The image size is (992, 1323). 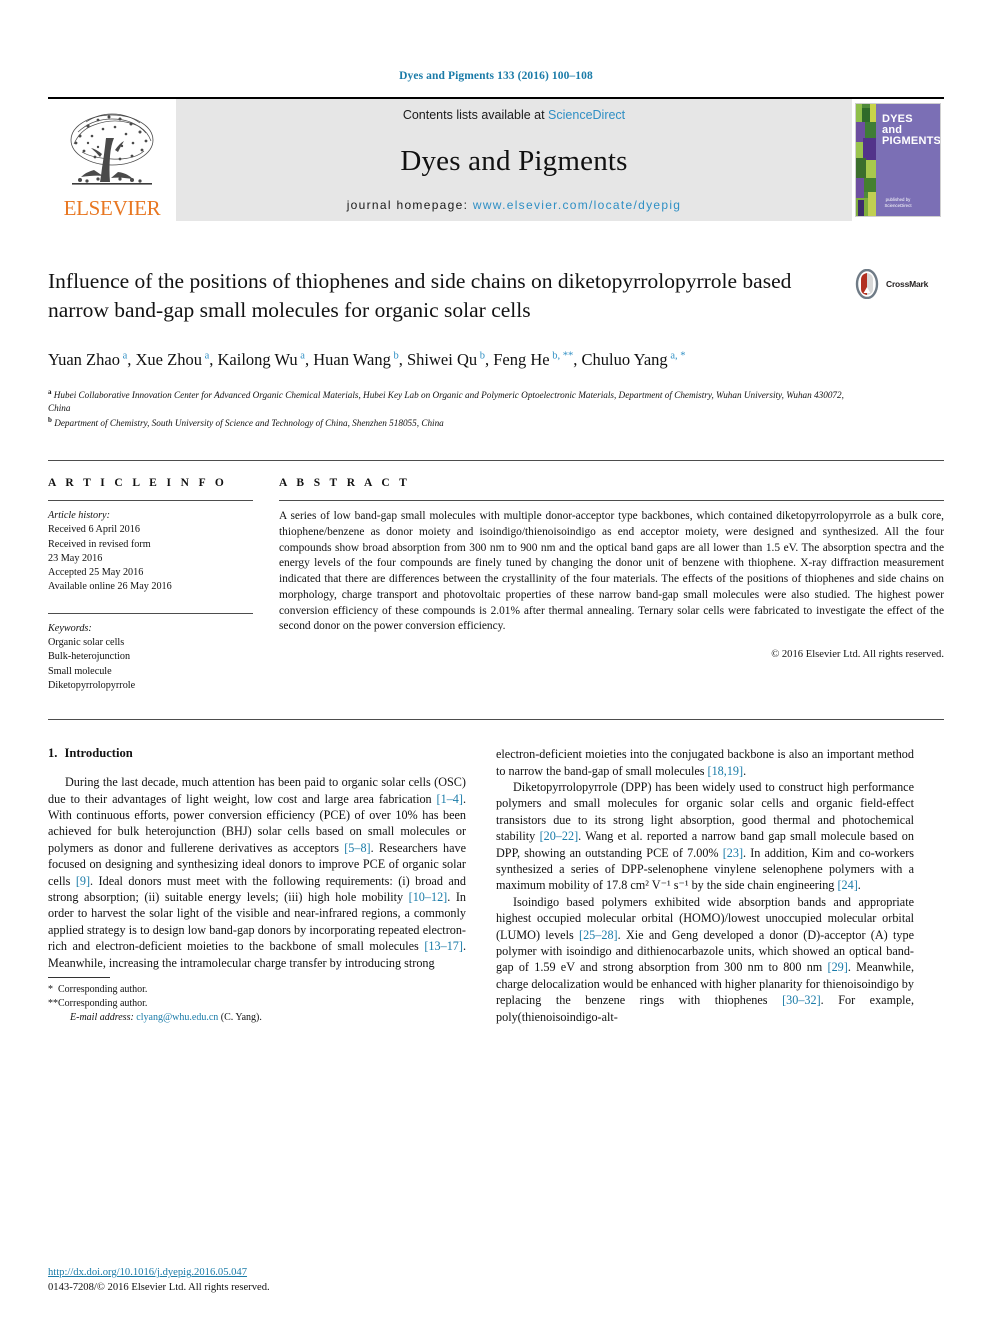 What do you see at coordinates (450, 799) in the screenshot?
I see `citation-link: [1–4]` at bounding box center [450, 799].